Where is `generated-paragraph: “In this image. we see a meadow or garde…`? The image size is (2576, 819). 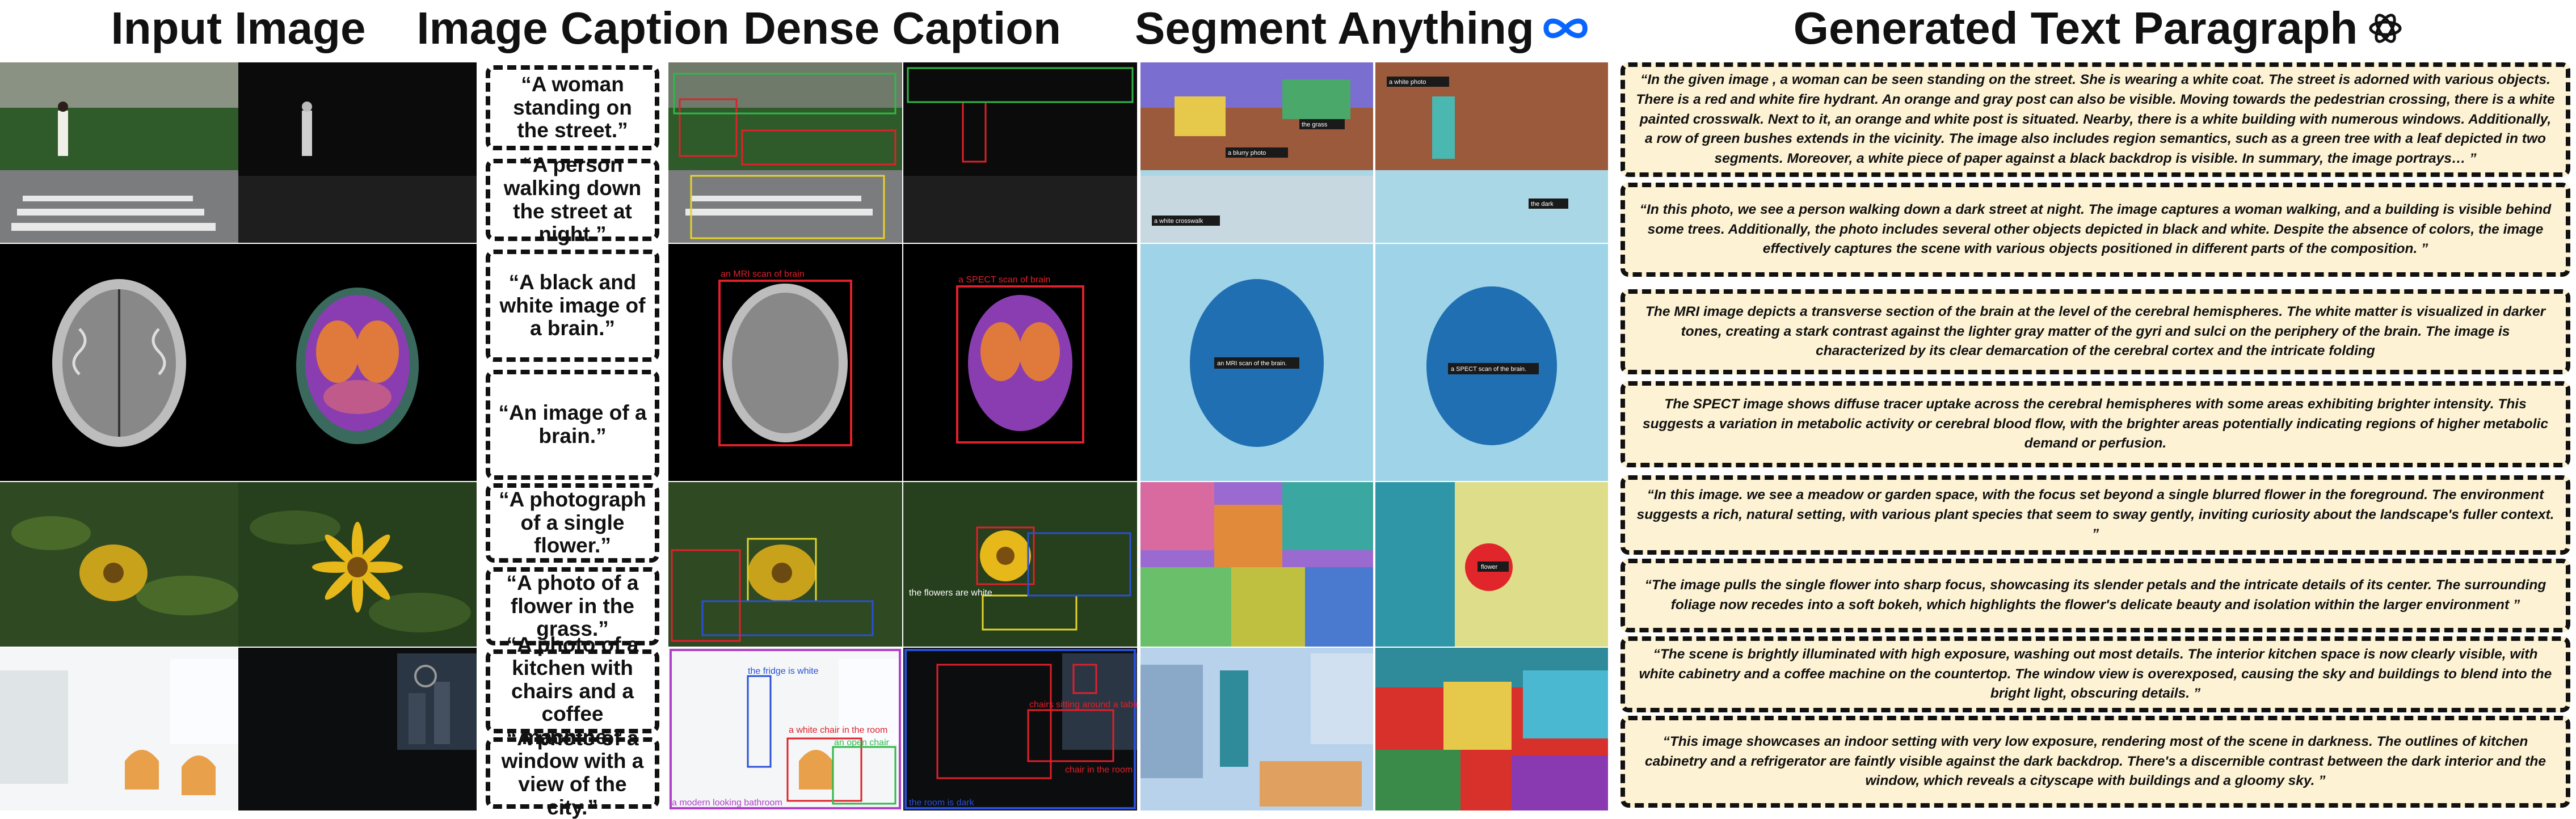 generated-paragraph: “In this image. we see a meadow or garde… is located at coordinates (2095, 515).